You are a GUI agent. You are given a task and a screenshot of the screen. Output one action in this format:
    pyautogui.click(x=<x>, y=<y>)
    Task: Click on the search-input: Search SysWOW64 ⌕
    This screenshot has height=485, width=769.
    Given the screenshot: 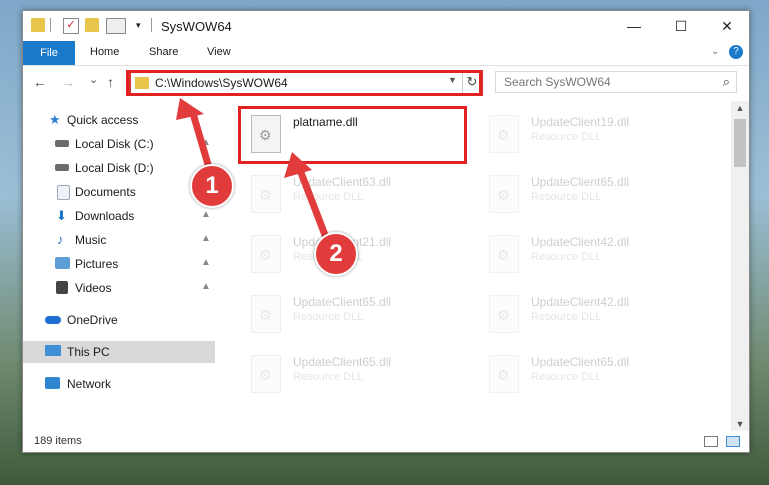 What is the action you would take?
    pyautogui.click(x=616, y=82)
    